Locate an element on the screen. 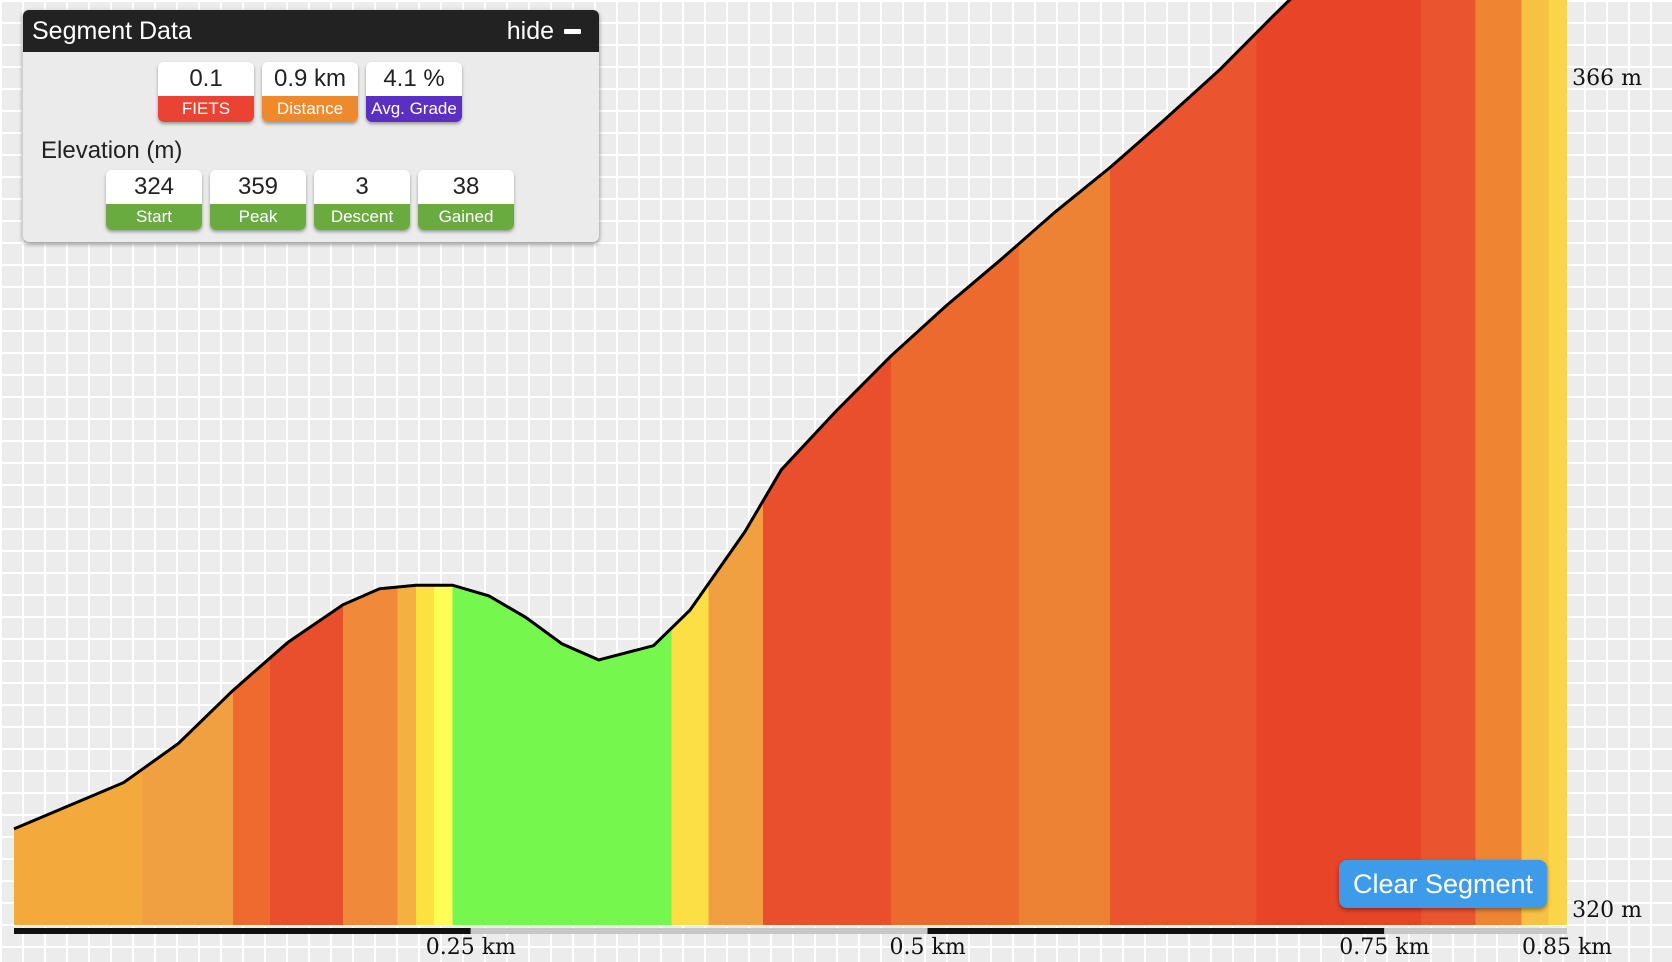 The image size is (1672, 962). stat-value: 4.1 % is located at coordinates (414, 79).